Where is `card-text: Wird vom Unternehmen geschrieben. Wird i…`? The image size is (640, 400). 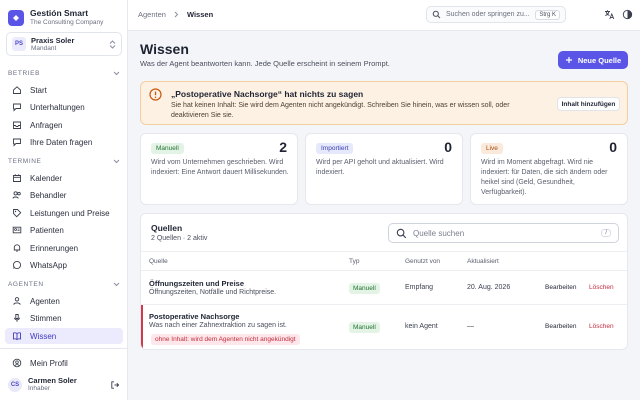
card-text: Wird vom Unternehmen geschrieben. Wird i… is located at coordinates (220, 167).